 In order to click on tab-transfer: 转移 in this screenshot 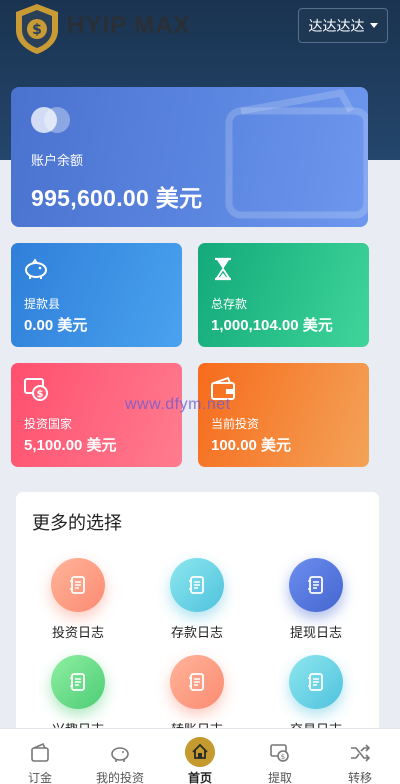, I will do `click(360, 756)`.